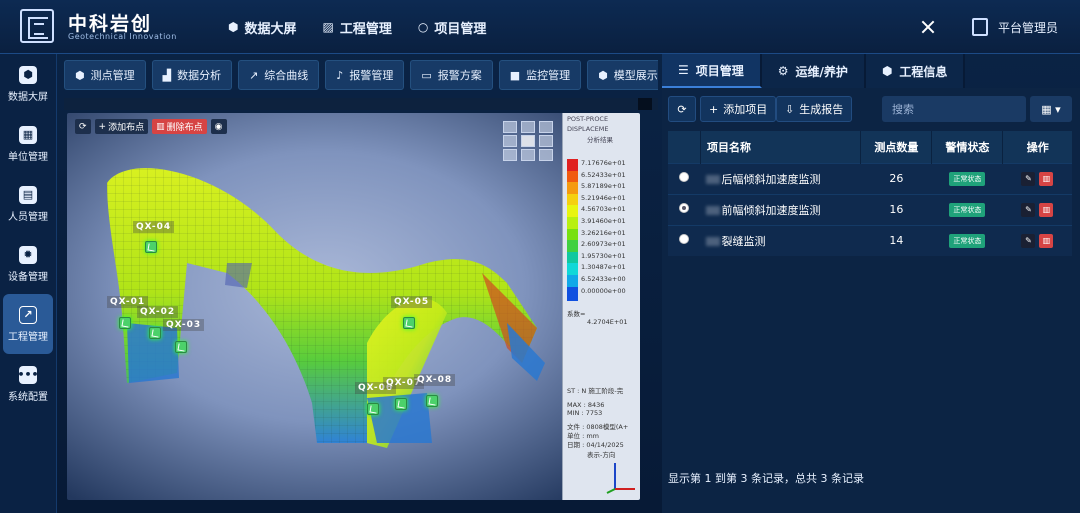 The height and width of the screenshot is (513, 1080). I want to click on sidebar-item-units: ▦ 单位管理, so click(28, 144).